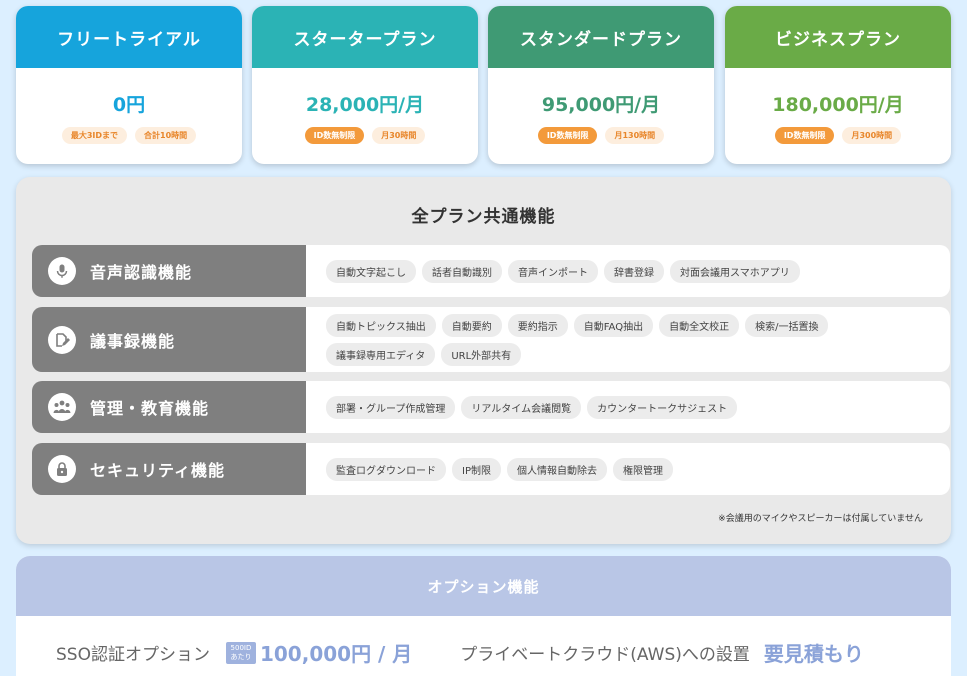 The image size is (967, 676). Describe the element at coordinates (634, 271) in the screenshot. I see `feature-chip: 辞書登録` at that location.